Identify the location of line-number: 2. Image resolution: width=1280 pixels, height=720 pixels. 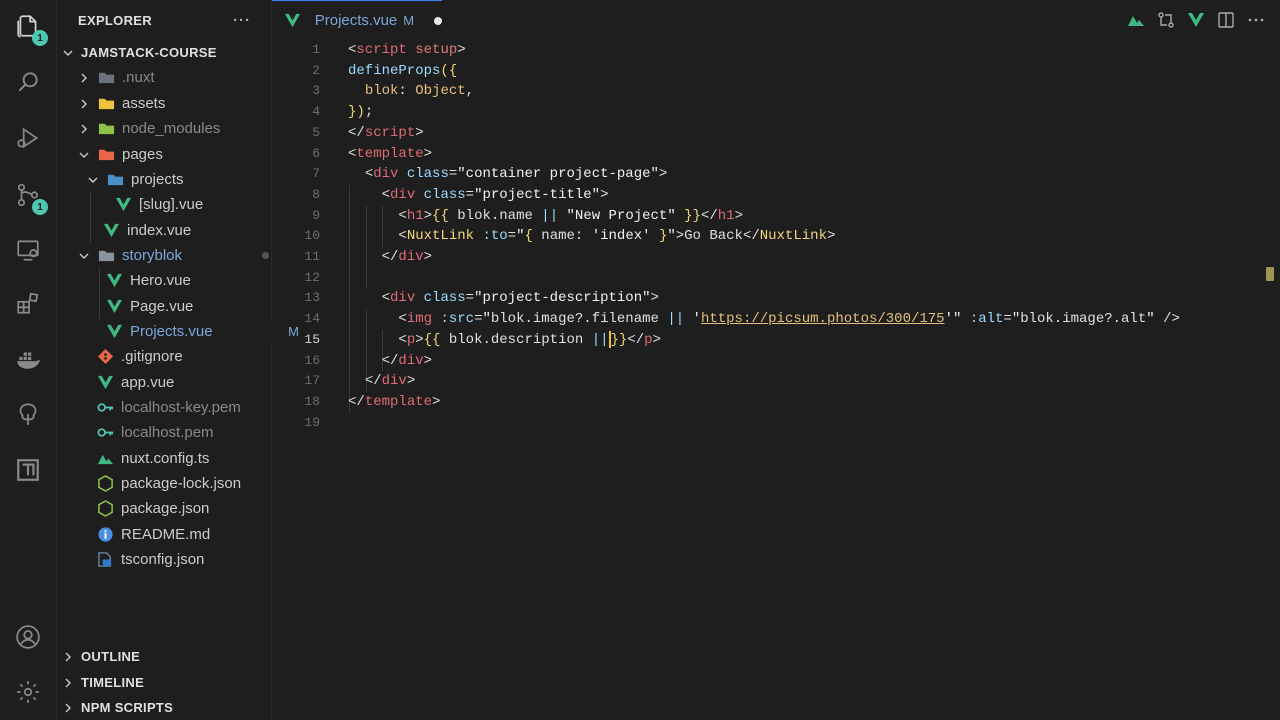
(316, 70).